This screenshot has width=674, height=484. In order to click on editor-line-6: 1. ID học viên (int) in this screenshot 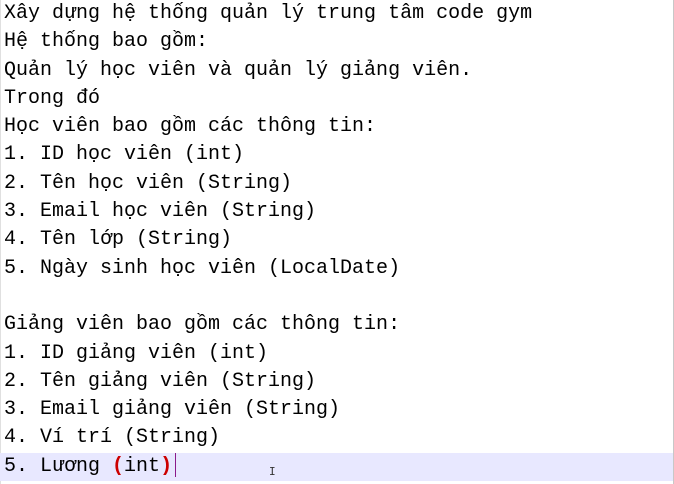, I will do `click(337, 155)`.